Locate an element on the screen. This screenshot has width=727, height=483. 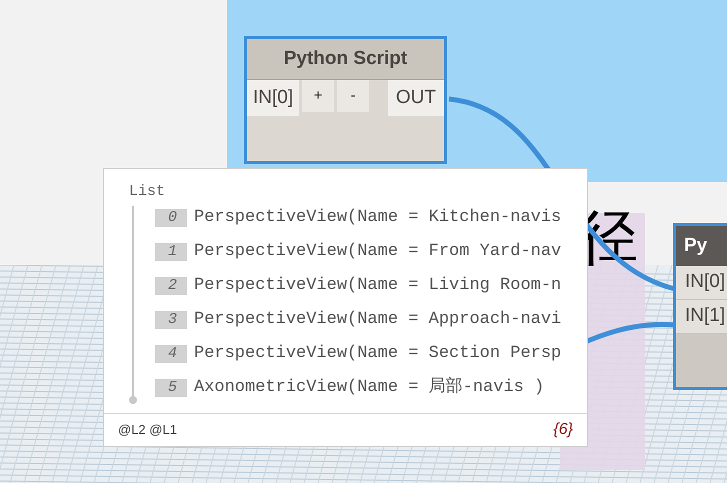
list-item-text: PerspectiveView(Name = Approach-navi is located at coordinates (378, 320).